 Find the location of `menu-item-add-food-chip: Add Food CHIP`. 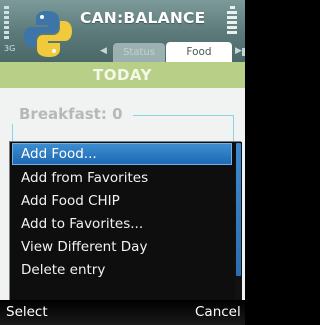

menu-item-add-food-chip: Add Food CHIP is located at coordinates (122, 201).